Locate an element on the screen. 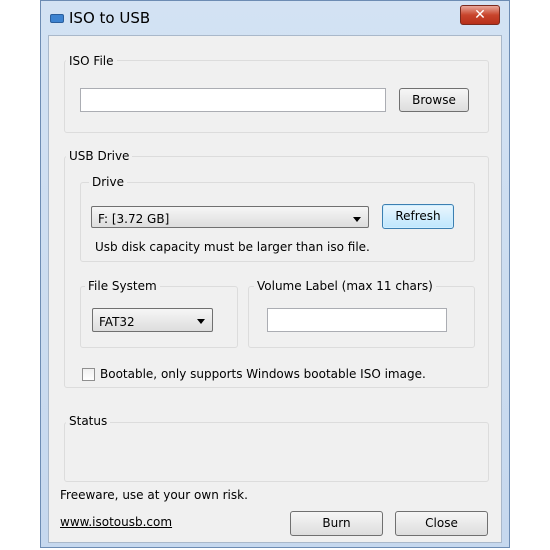  file-system-select: FAT32 is located at coordinates (152, 320).